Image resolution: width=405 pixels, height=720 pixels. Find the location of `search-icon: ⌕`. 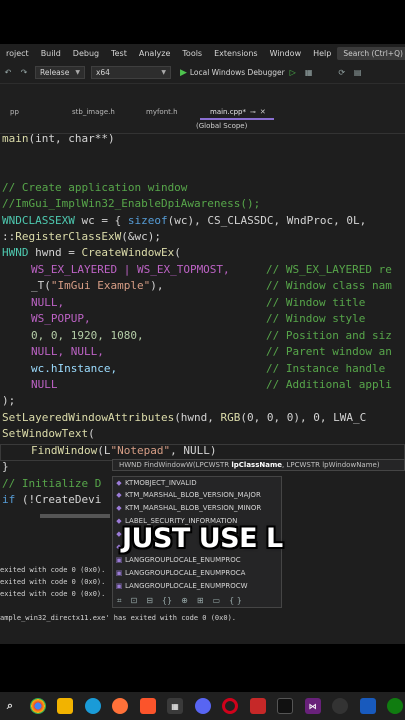

search-icon: ⌕ is located at coordinates (10, 706).